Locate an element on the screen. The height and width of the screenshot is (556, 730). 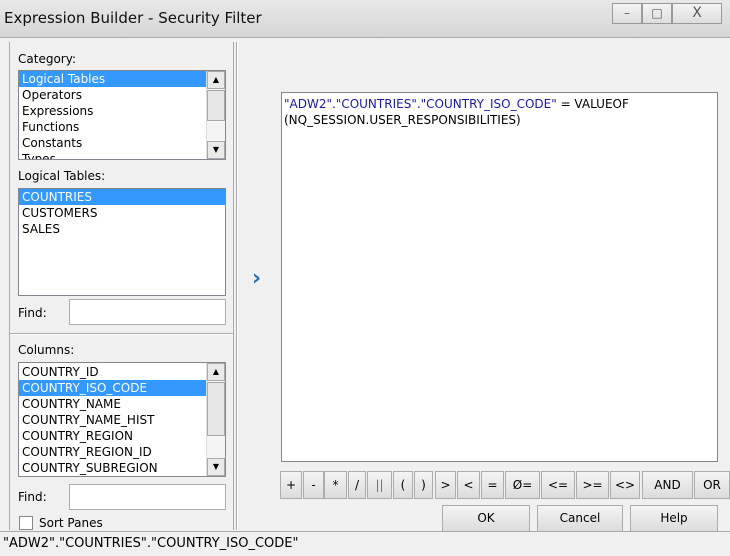
category-item: Functions is located at coordinates (122, 127).